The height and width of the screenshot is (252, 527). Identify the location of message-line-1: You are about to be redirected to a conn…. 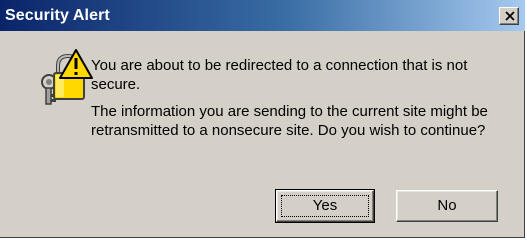
(279, 75).